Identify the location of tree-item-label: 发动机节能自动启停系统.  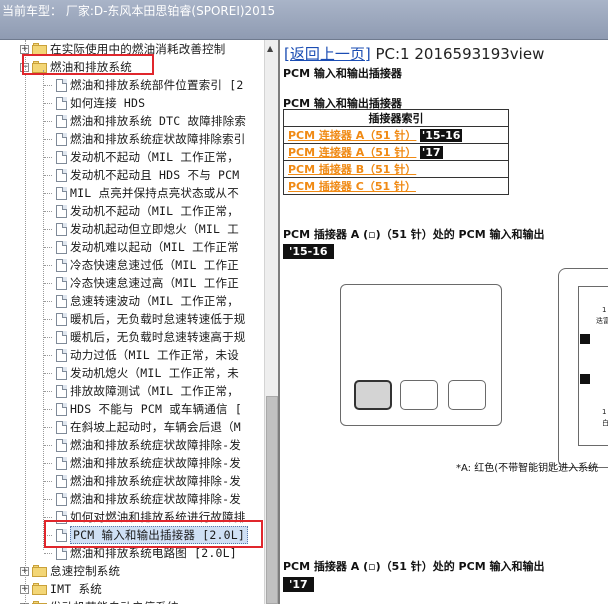
(114, 601).